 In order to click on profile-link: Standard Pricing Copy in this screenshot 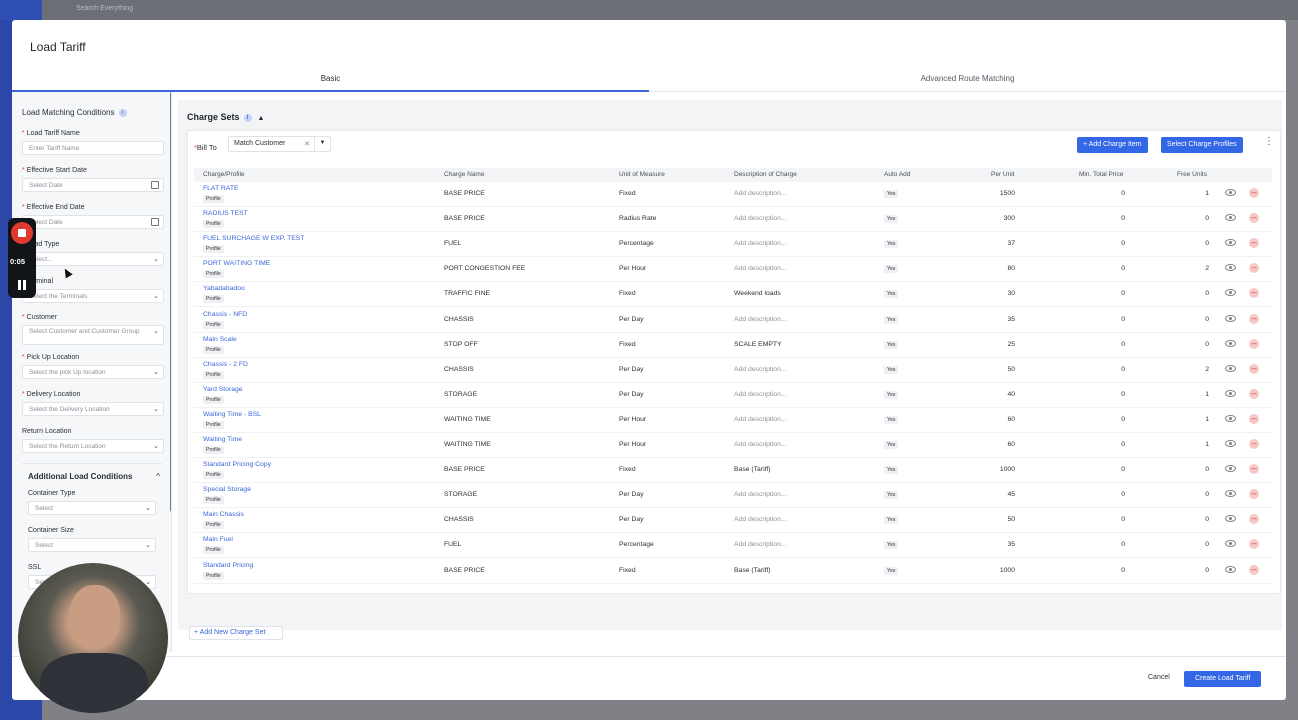, I will do `click(237, 464)`.